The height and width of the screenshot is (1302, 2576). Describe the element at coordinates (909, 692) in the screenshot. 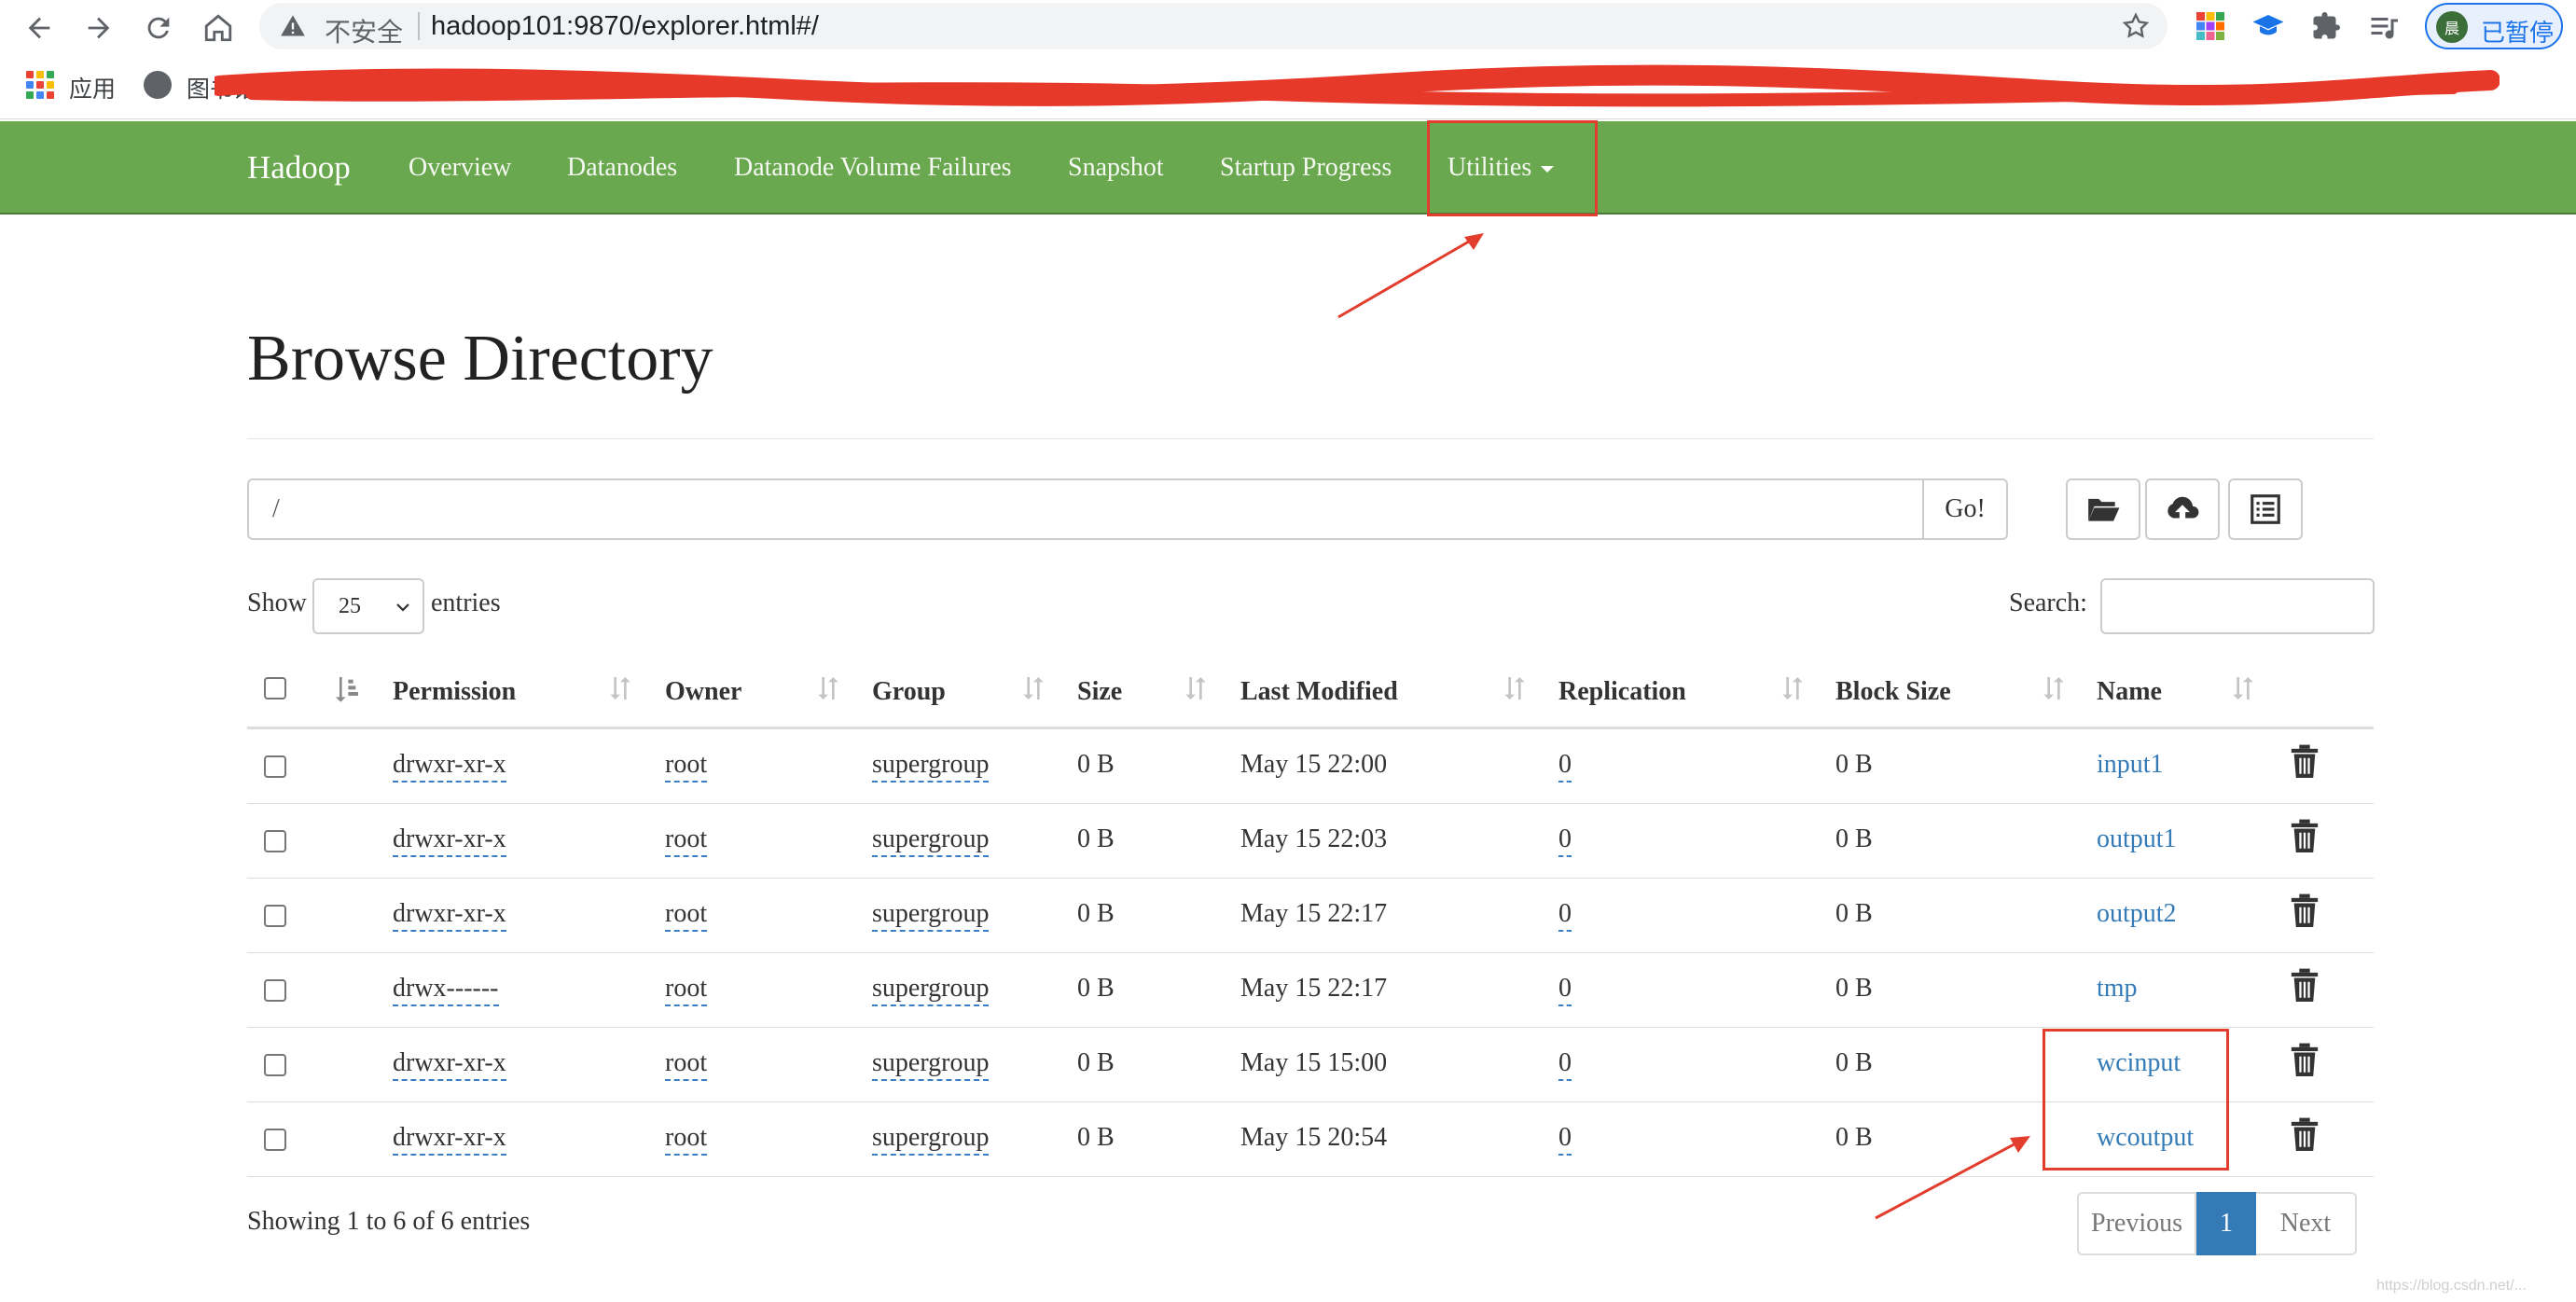

I see `column-group: Group` at that location.